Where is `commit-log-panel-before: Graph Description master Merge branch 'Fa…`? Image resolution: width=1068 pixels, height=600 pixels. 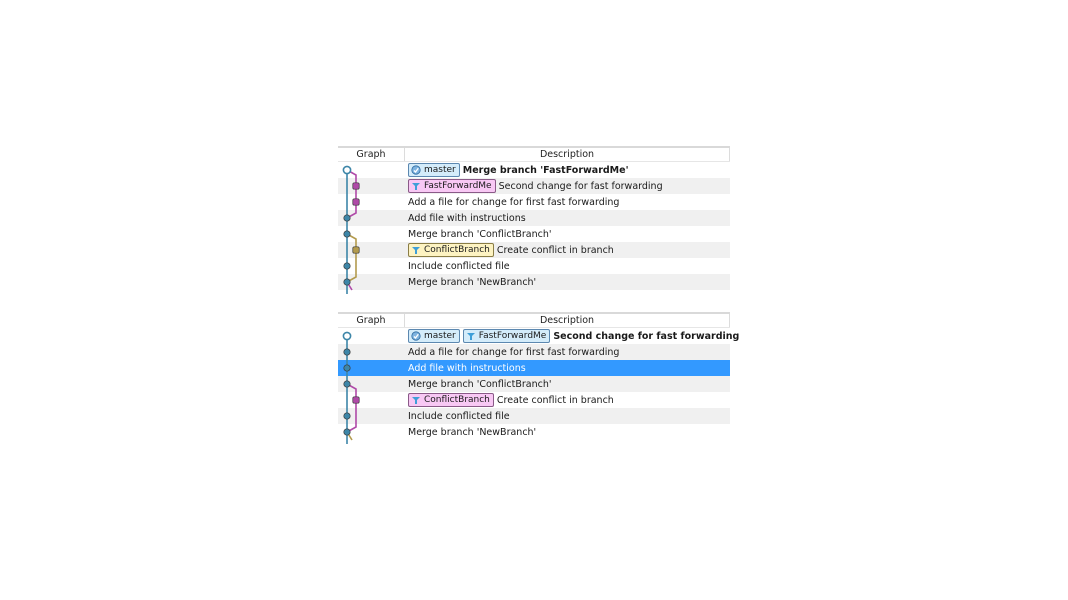
commit-log-panel-before: Graph Description master Merge branch 'Fa… is located at coordinates (534, 220).